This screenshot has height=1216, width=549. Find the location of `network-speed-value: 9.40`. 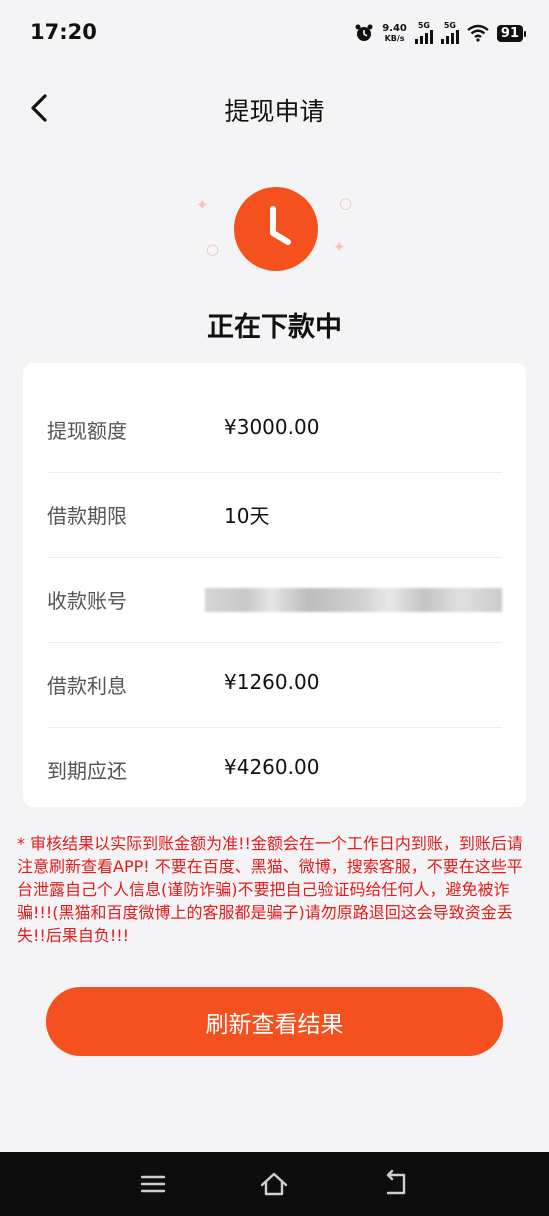

network-speed-value: 9.40 is located at coordinates (394, 28).